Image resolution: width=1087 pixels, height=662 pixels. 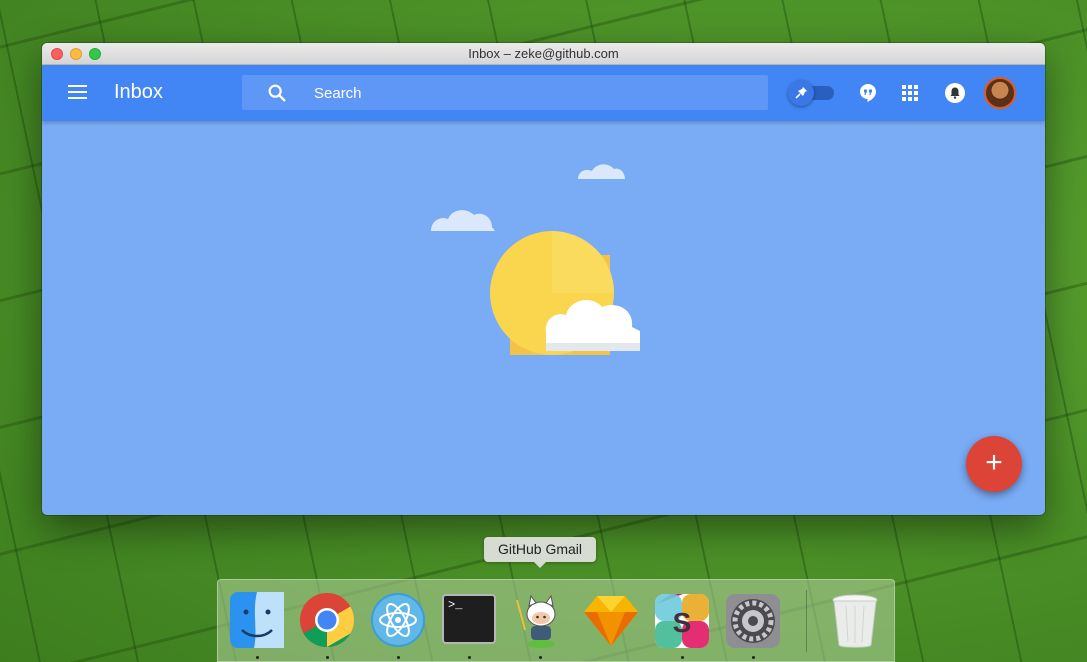 I want to click on dock-separator, so click(x=806, y=621).